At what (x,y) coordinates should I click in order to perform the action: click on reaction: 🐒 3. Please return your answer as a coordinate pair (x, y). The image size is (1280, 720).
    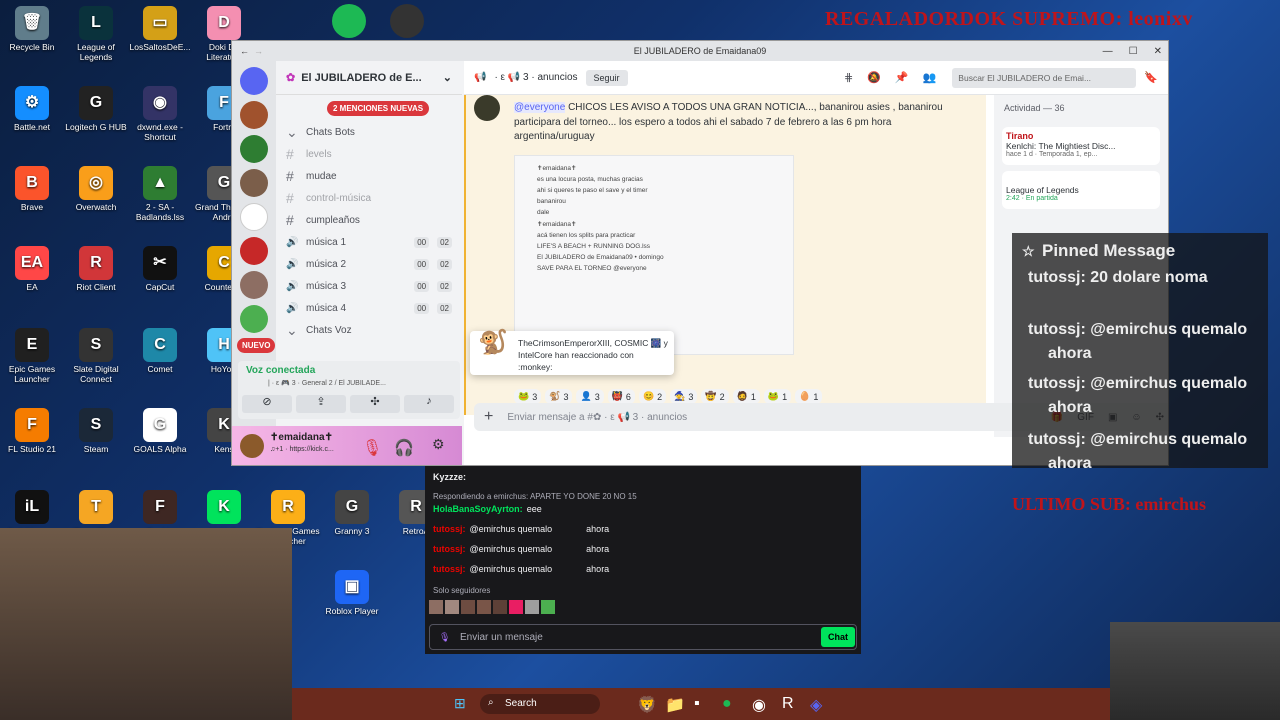
    Looking at the image, I should click on (559, 396).